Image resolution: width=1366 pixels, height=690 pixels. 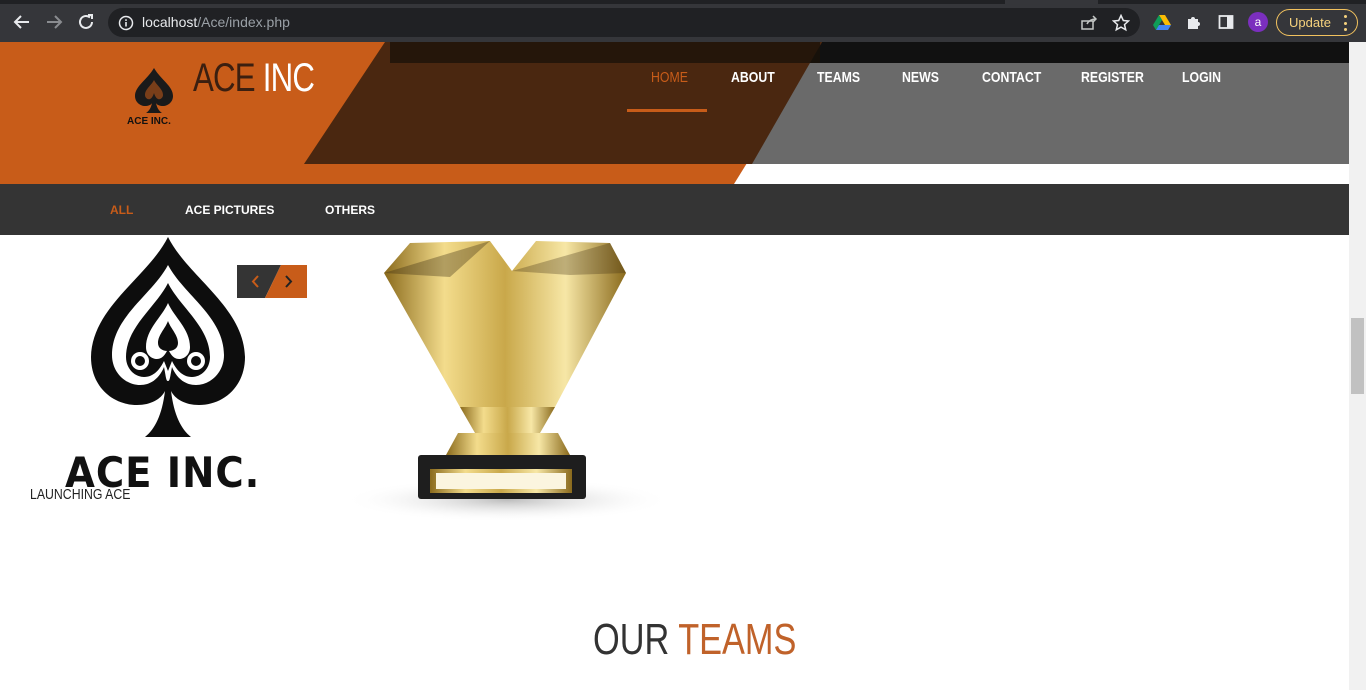 I want to click on filter-others: OTHERS, so click(x=350, y=210).